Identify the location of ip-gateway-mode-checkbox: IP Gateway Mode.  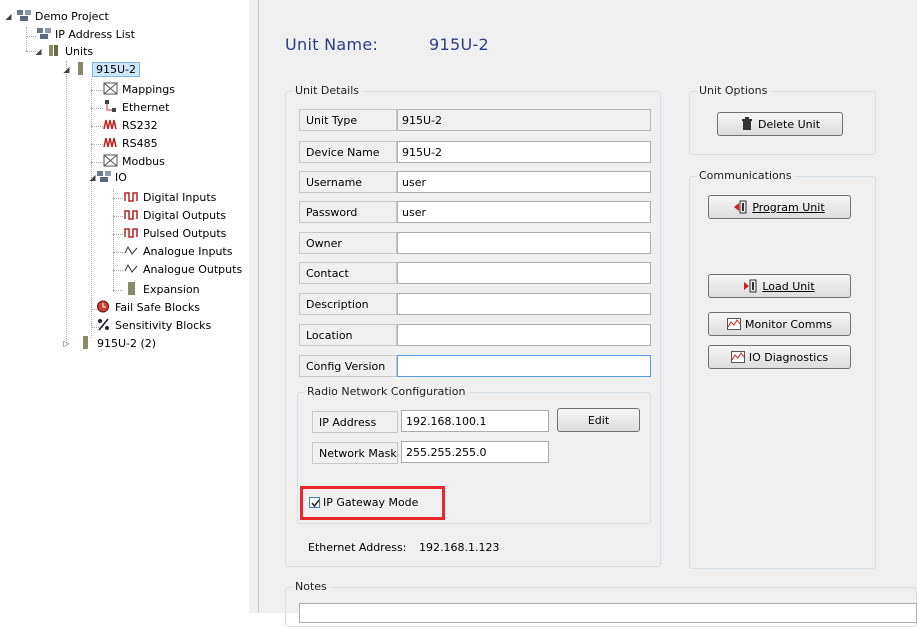
(363, 502).